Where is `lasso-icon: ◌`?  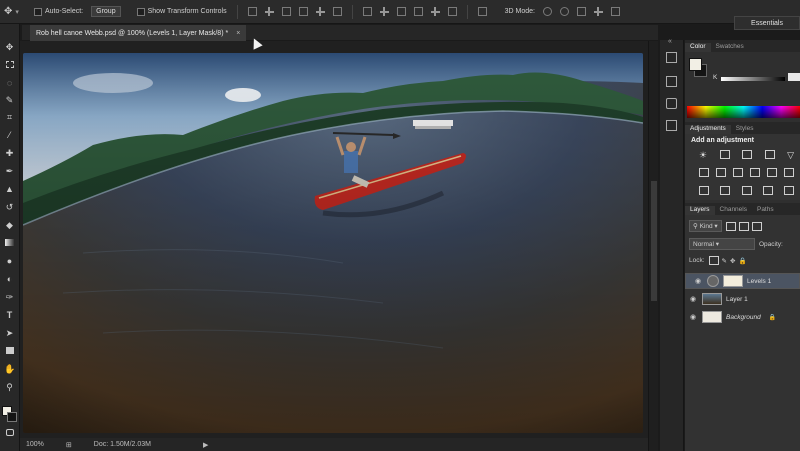
lasso-icon: ◌ is located at coordinates (9, 83).